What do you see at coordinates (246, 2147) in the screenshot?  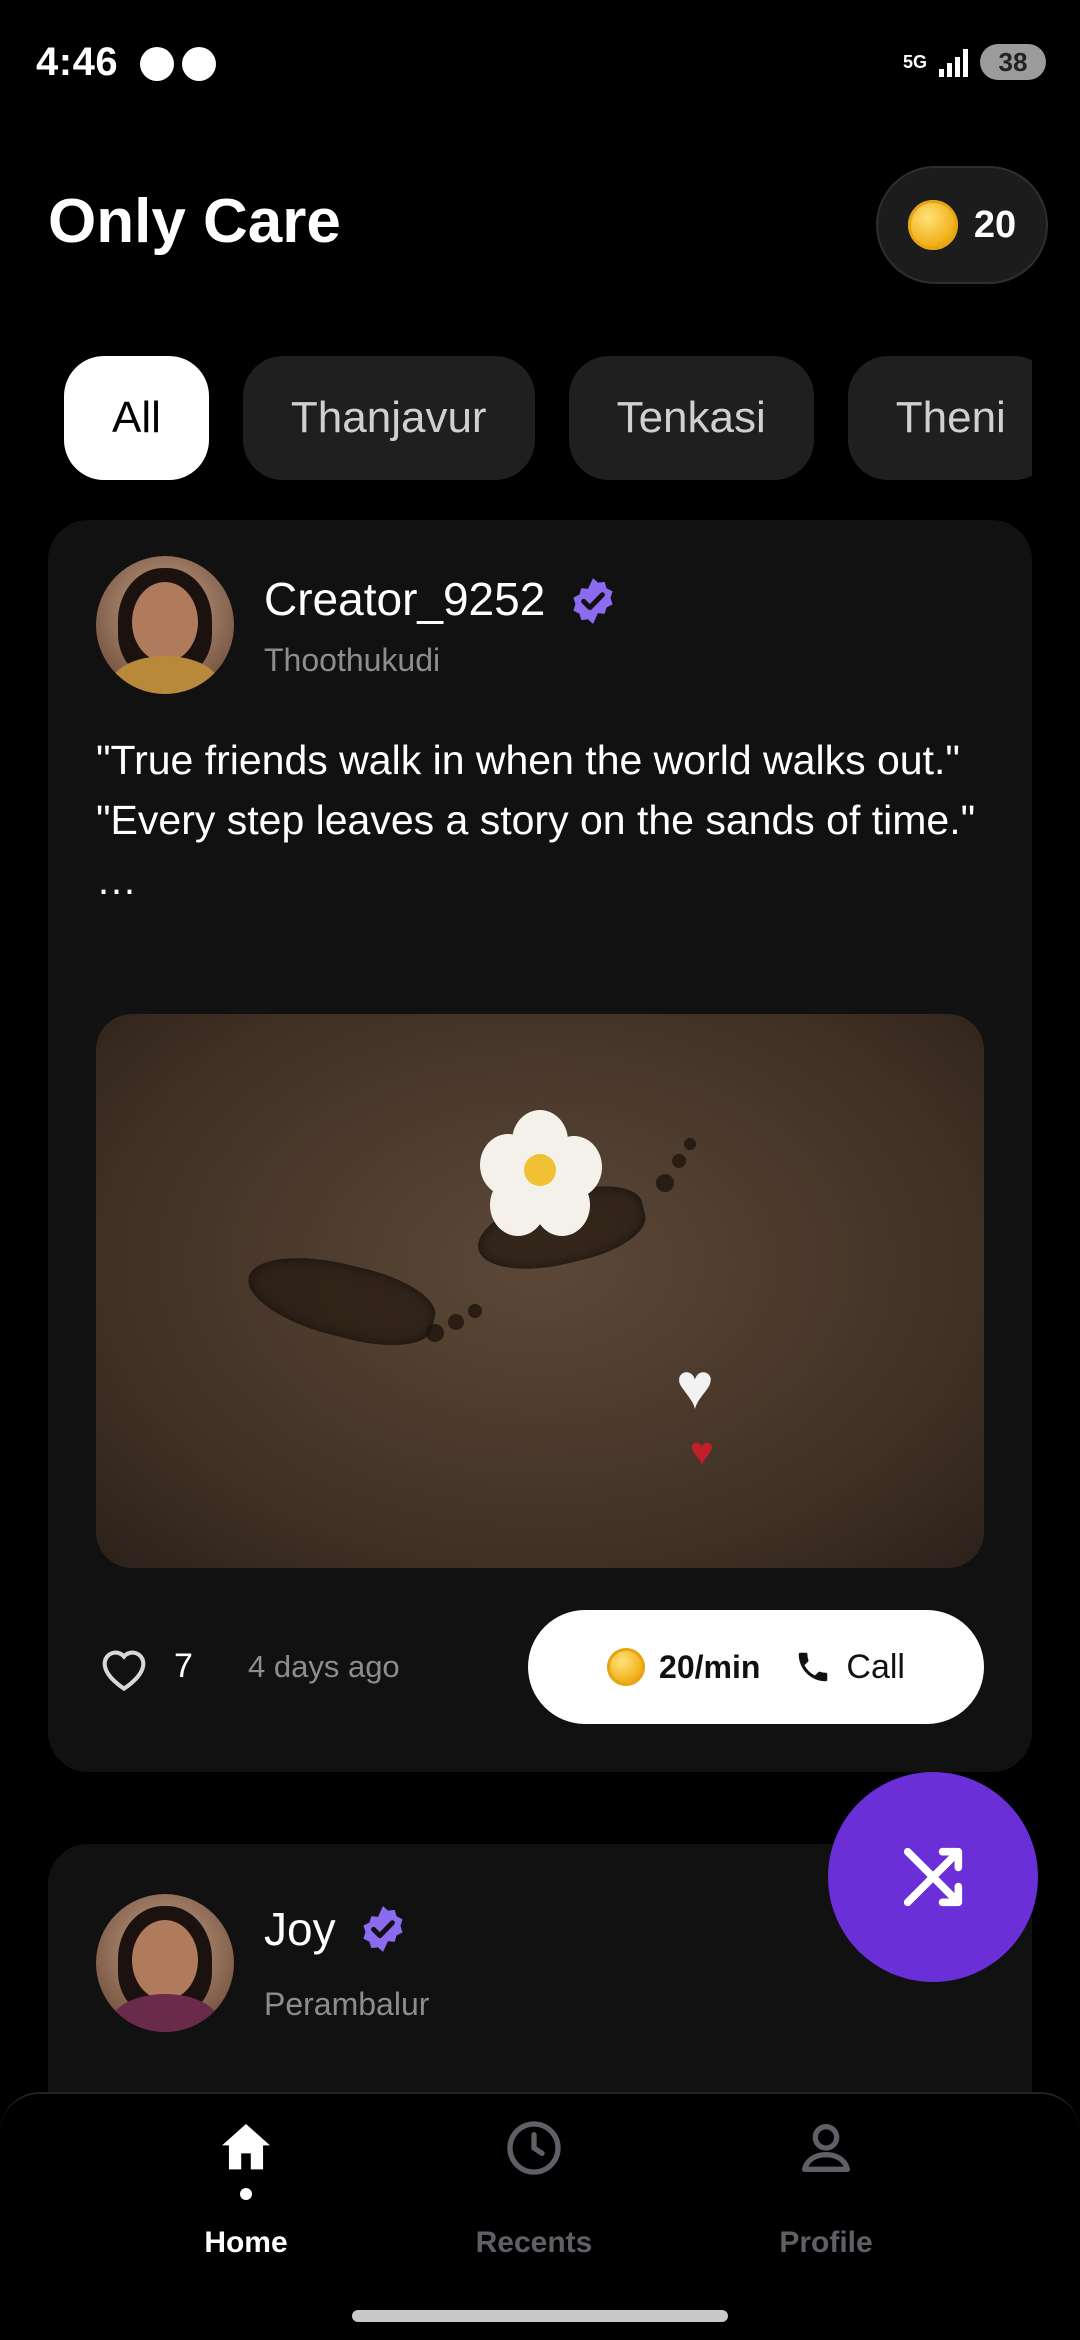 I see `home-icon` at bounding box center [246, 2147].